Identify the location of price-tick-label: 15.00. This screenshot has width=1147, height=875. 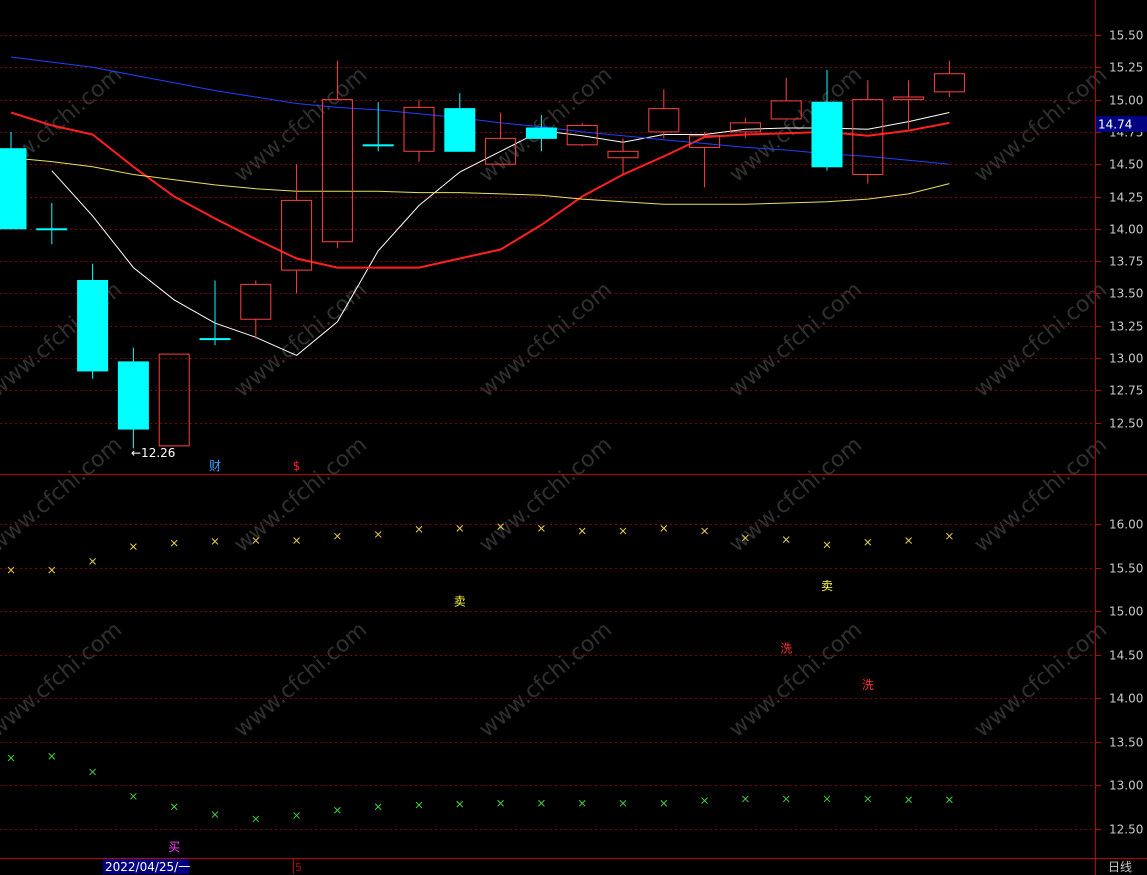
(1126, 101).